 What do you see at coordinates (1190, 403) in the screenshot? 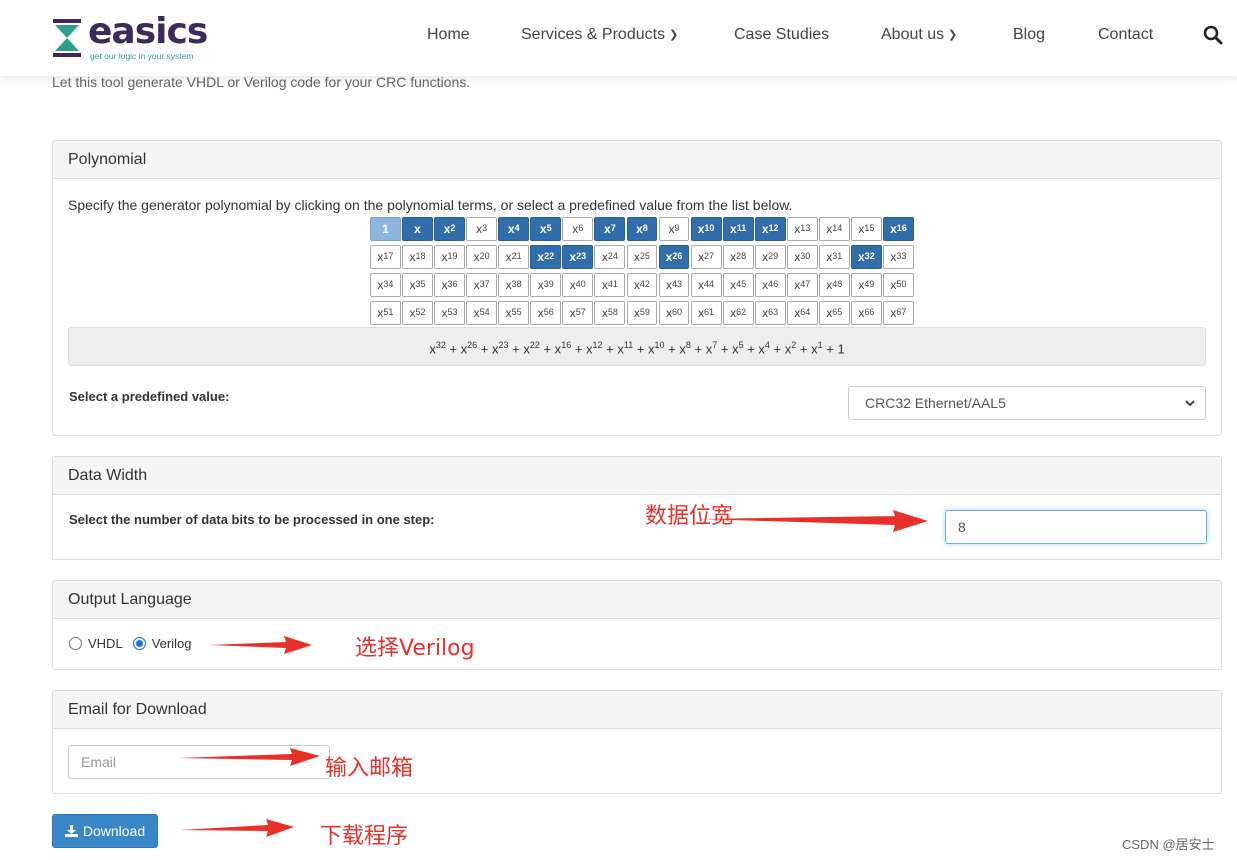
I see `chevron-down-icon` at bounding box center [1190, 403].